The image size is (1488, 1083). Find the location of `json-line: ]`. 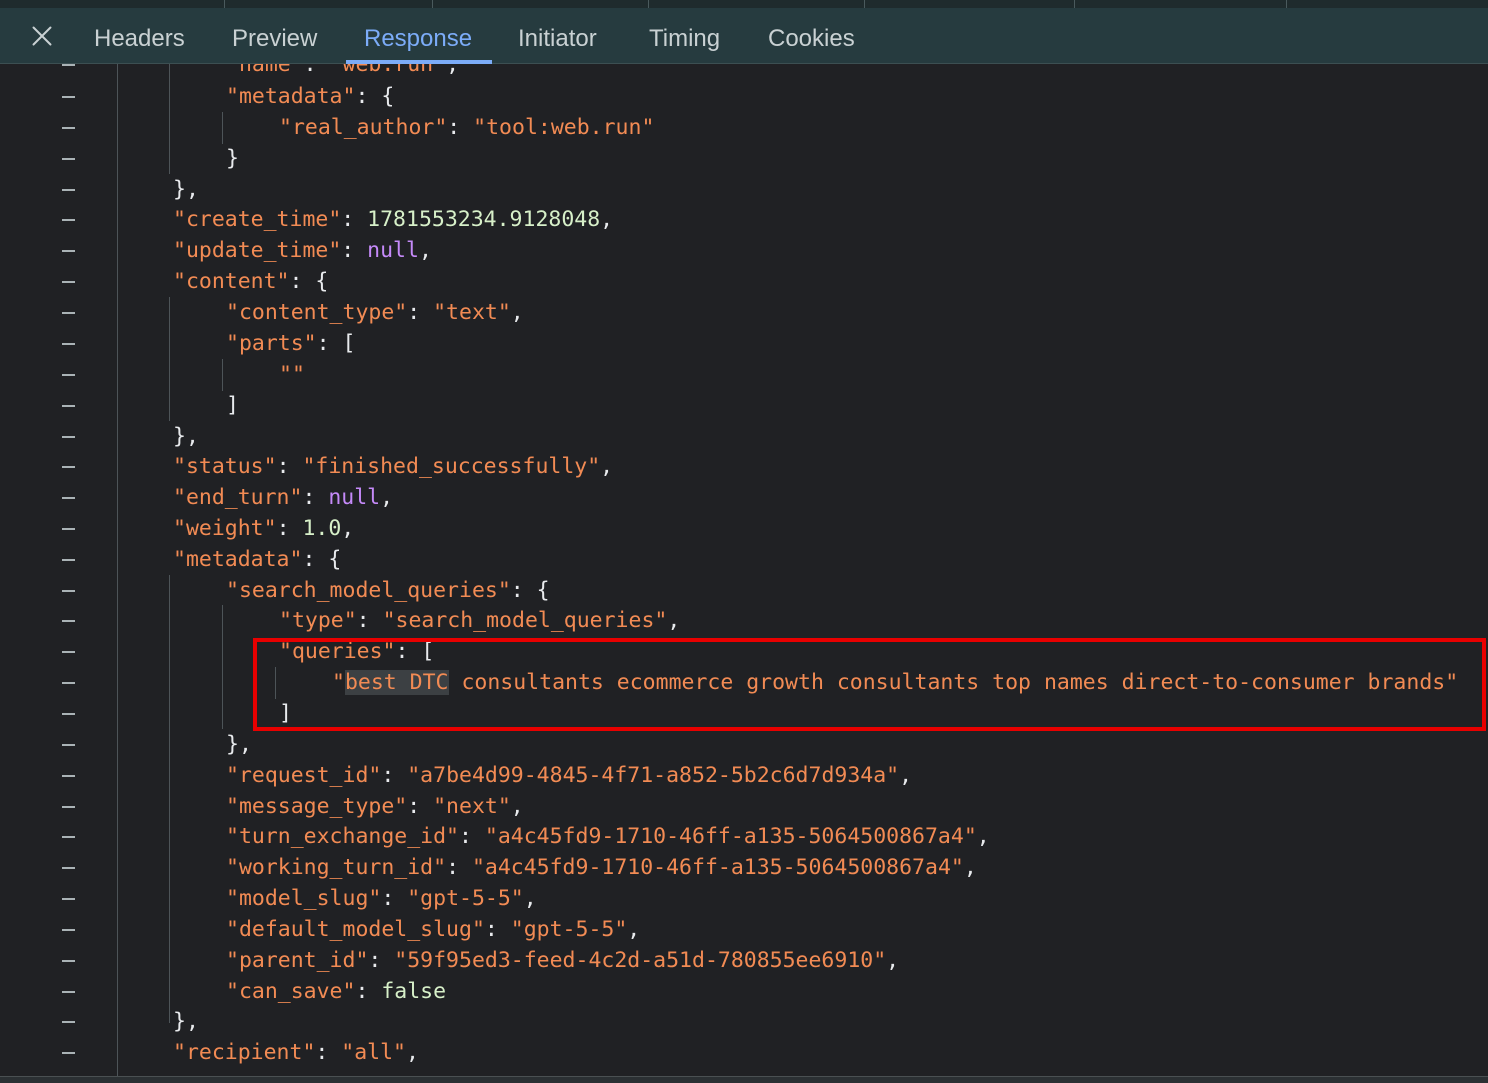

json-line: ] is located at coordinates (744, 405).